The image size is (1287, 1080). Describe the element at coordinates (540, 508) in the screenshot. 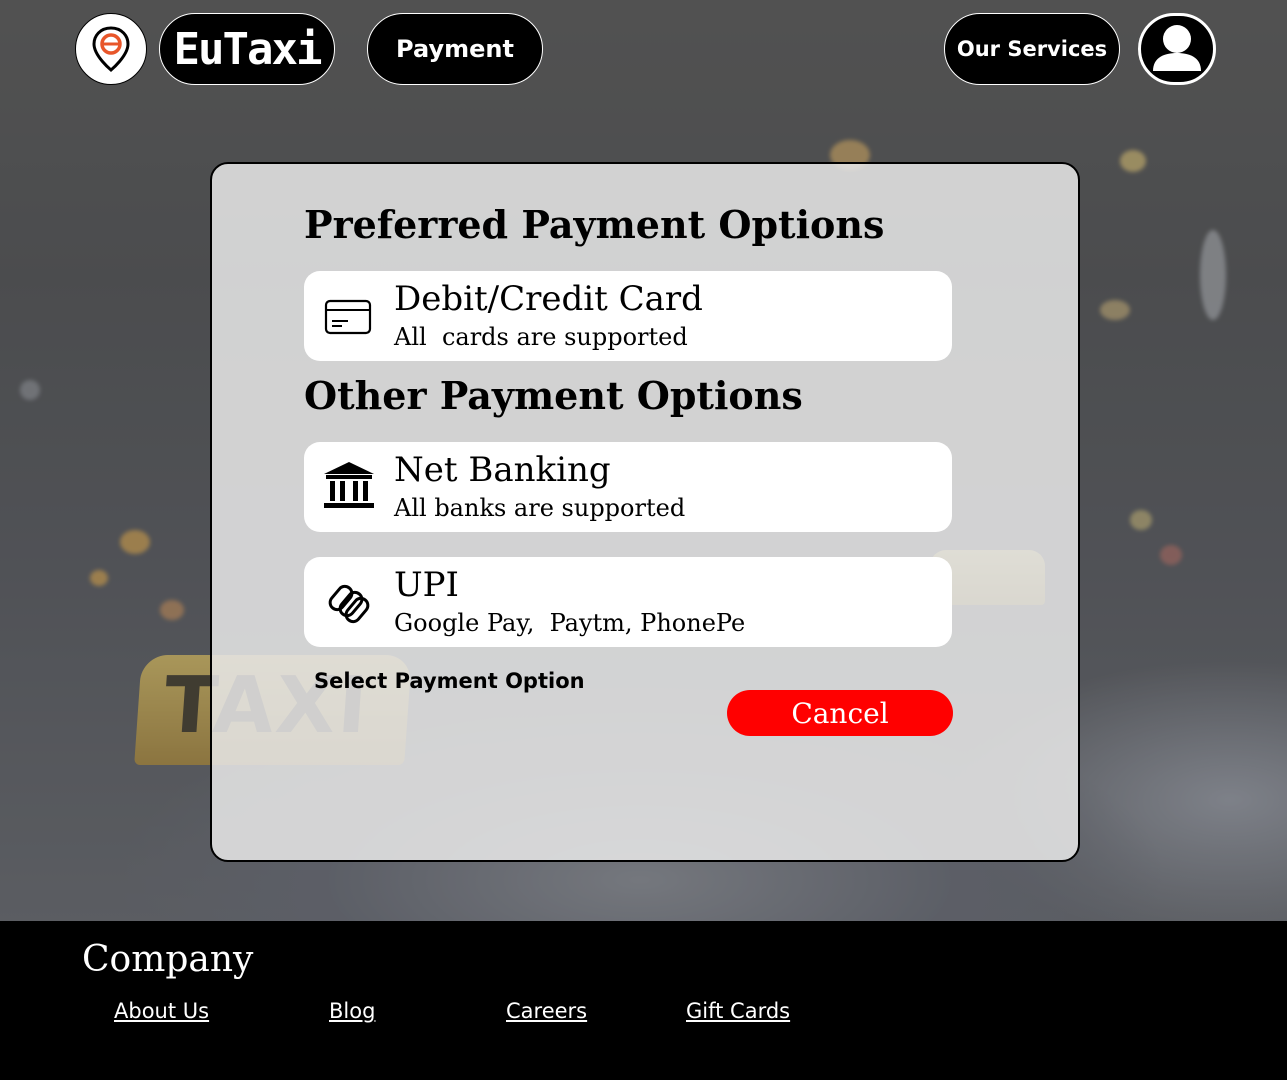

I see `option-subtitle: All banks are supported` at that location.